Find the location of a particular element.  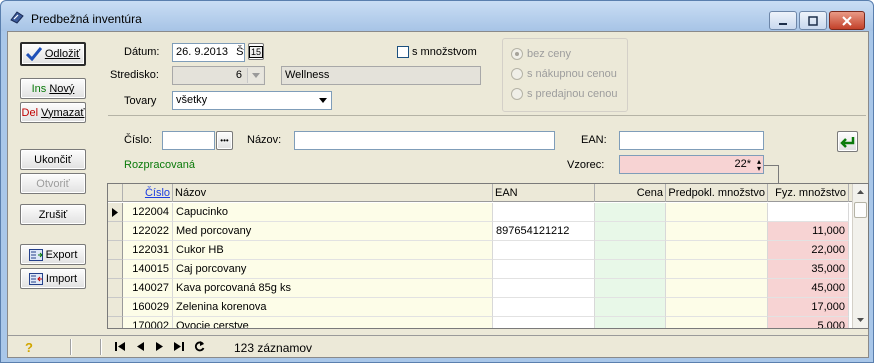

cell-nazov: Zelenina korenova is located at coordinates (333, 307).